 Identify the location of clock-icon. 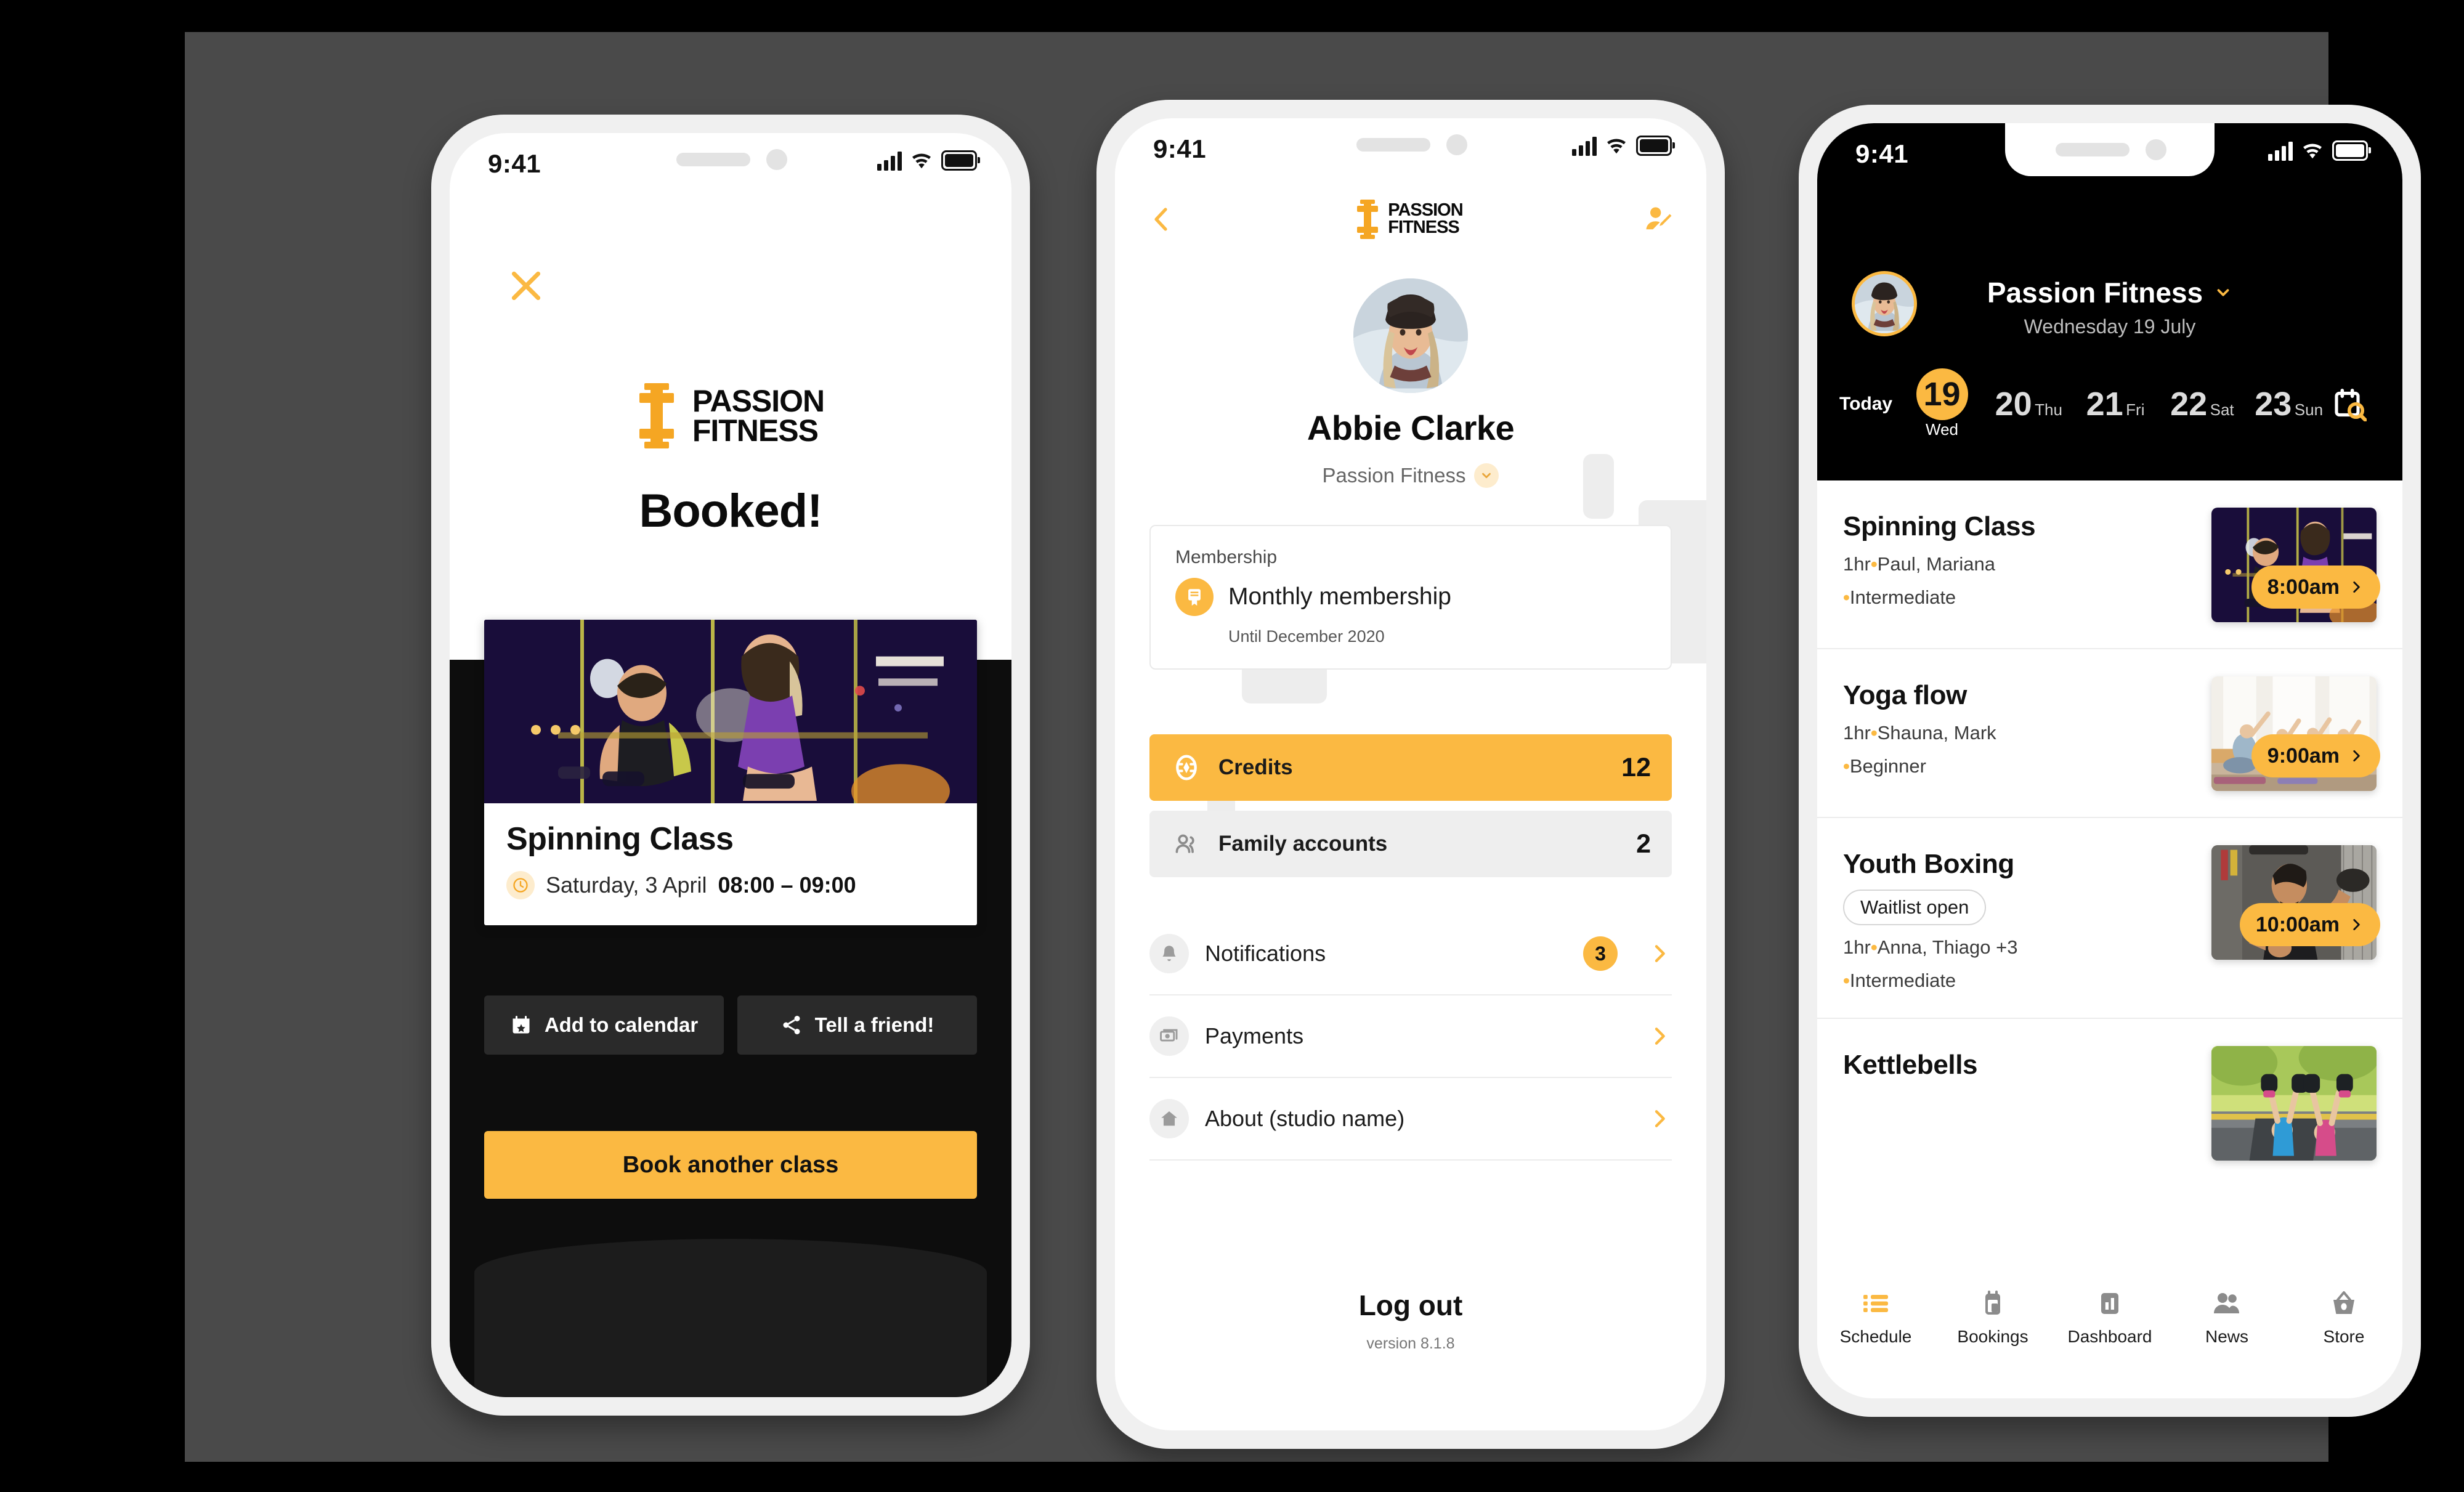
(520, 885).